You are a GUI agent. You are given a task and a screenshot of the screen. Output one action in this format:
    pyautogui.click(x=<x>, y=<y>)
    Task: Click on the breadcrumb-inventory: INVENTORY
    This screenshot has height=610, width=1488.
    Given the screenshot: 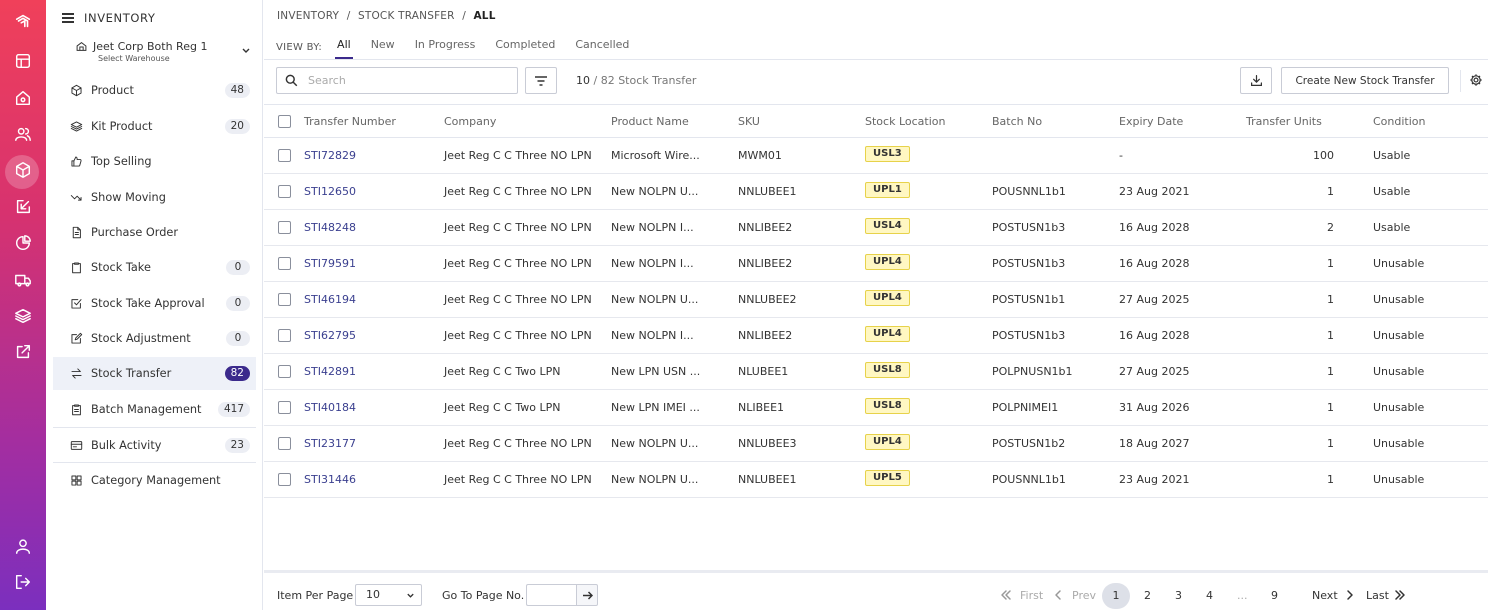 What is the action you would take?
    pyautogui.click(x=308, y=16)
    